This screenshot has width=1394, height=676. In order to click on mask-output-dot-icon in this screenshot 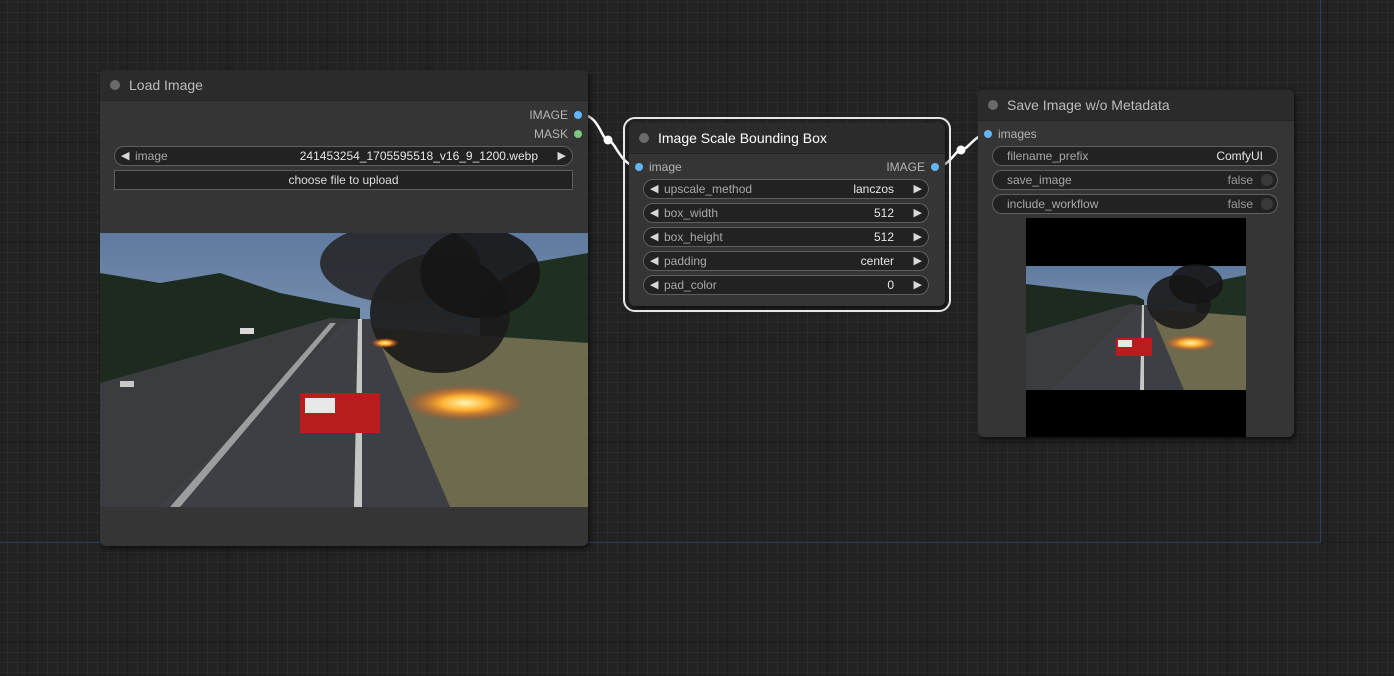, I will do `click(578, 134)`.